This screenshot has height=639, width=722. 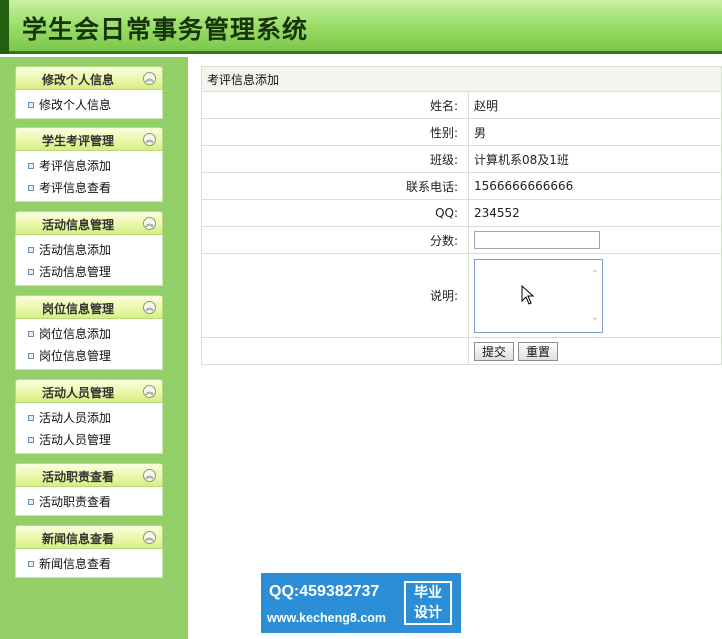 I want to click on menu-group-body: 考评信息添加 考评信息查看, so click(x=89, y=176).